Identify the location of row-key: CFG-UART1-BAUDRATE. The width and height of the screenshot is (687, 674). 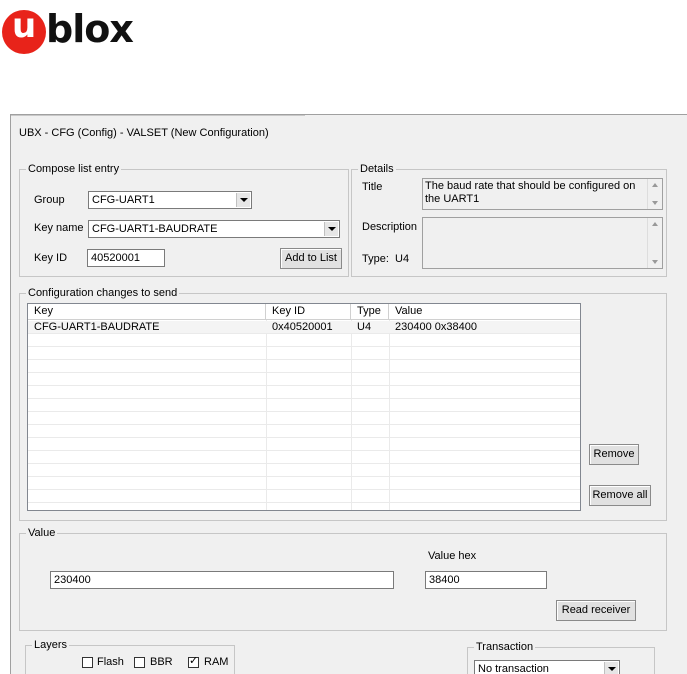
(97, 327).